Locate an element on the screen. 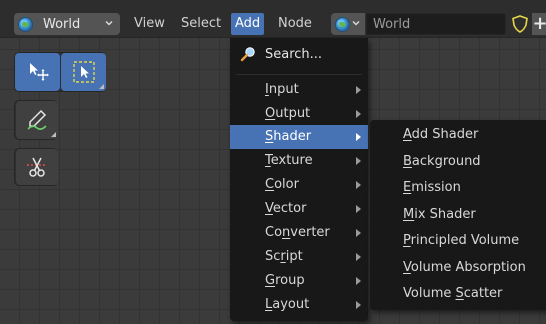  add-menu-item-input: Input is located at coordinates (299, 90).